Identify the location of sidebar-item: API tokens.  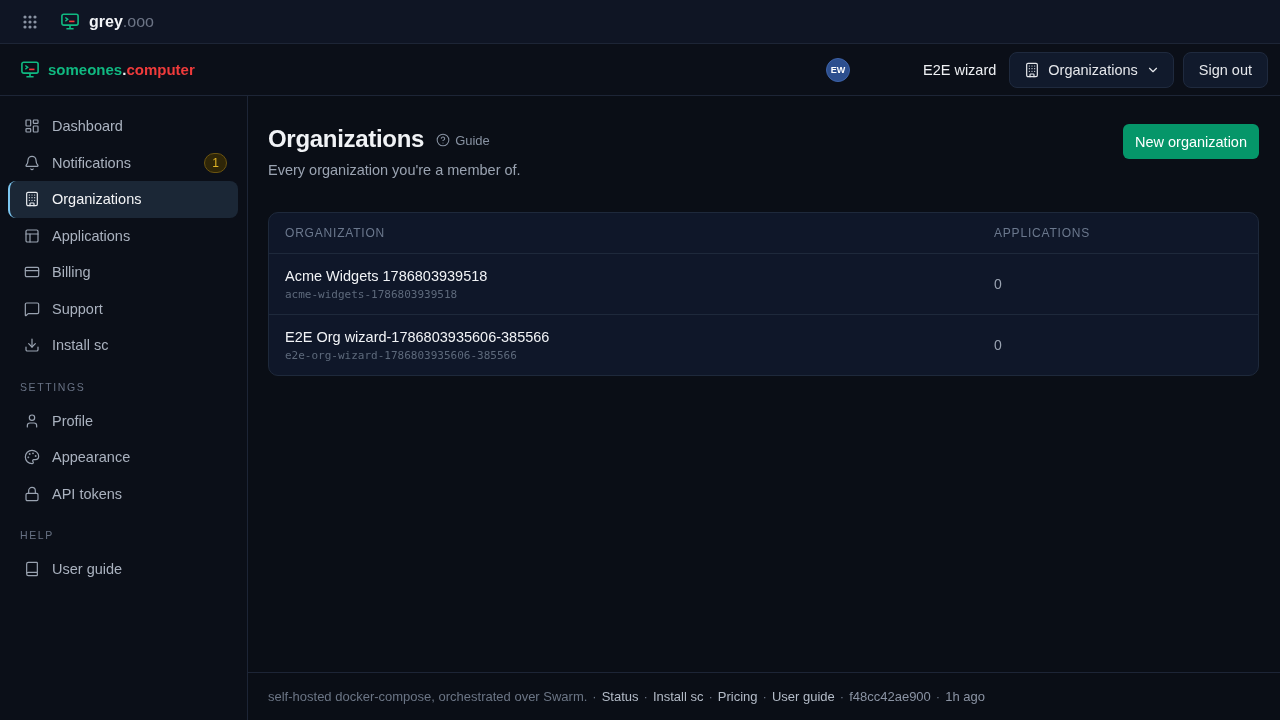
(123, 493).